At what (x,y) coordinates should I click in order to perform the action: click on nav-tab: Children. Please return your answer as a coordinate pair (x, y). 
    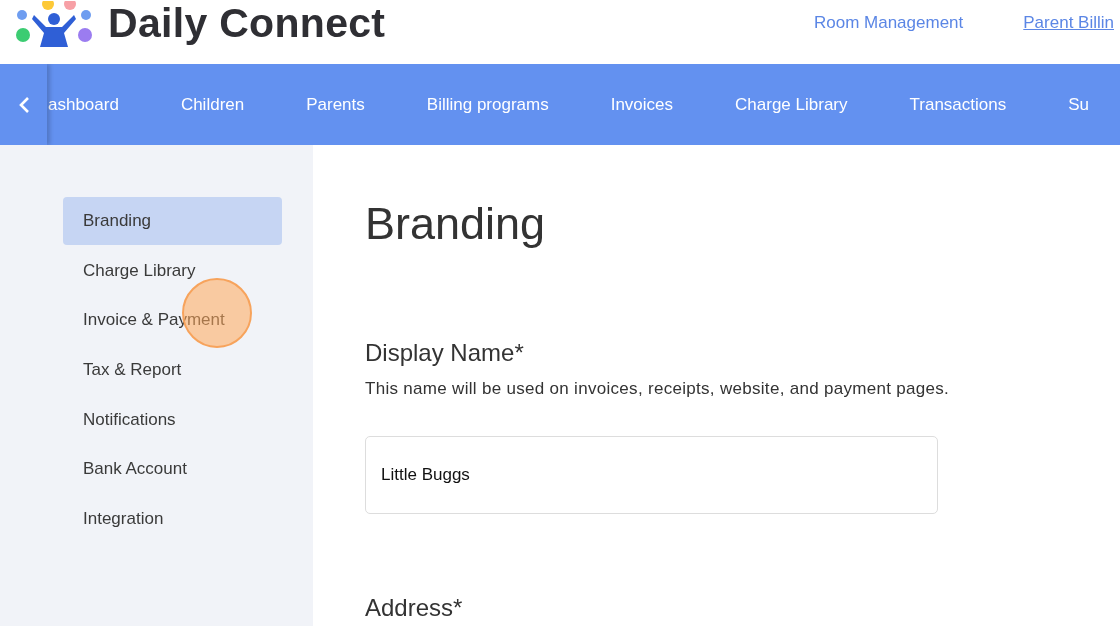
    Looking at the image, I should click on (212, 104).